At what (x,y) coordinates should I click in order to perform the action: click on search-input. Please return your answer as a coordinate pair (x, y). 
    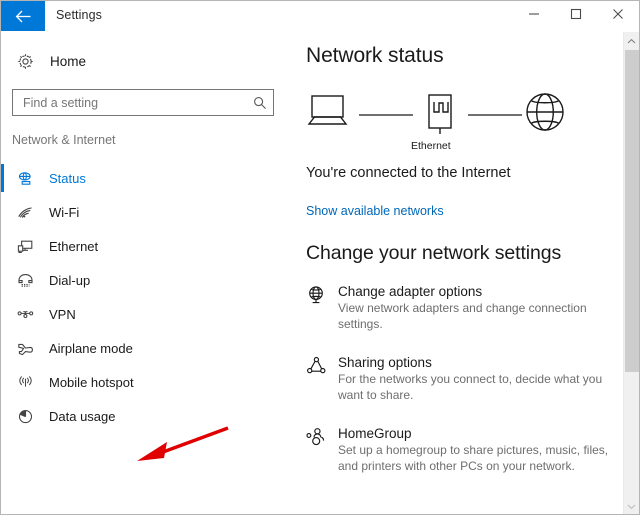
    Looking at the image, I should click on (130, 102).